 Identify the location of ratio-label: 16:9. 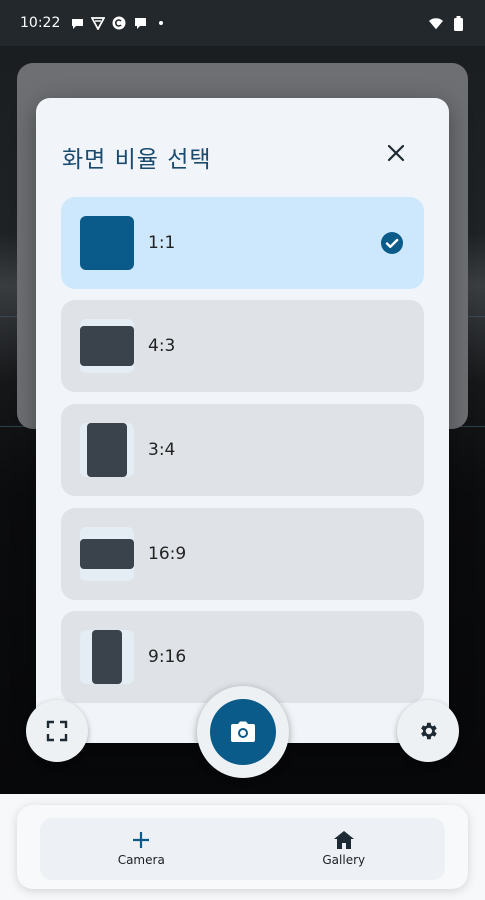
(167, 554).